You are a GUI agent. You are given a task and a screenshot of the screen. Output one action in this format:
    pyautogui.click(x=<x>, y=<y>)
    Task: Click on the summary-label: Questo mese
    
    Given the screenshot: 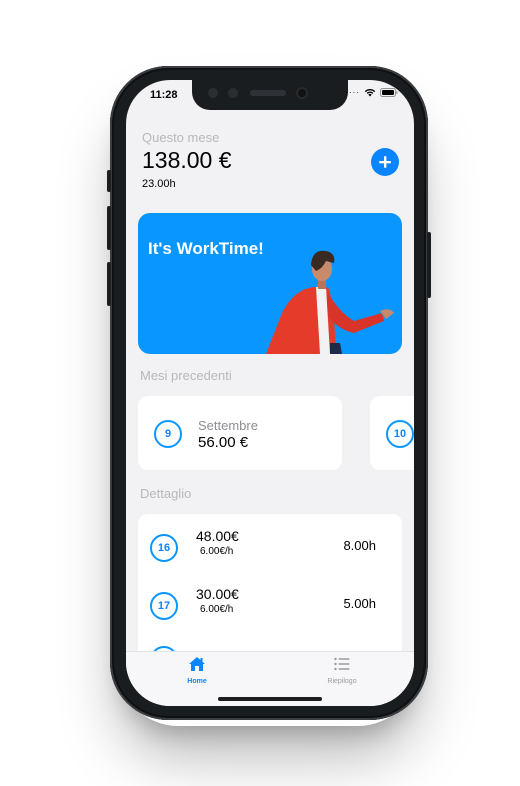 What is the action you would take?
    pyautogui.click(x=181, y=137)
    